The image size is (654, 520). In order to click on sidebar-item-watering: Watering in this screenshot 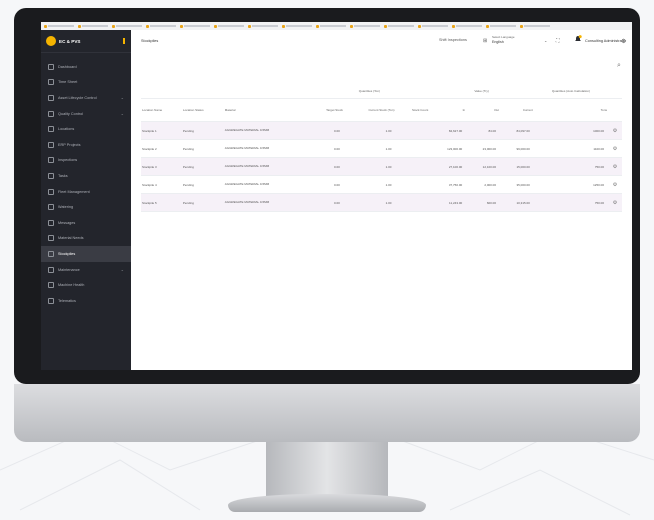, I will do `click(86, 207)`.